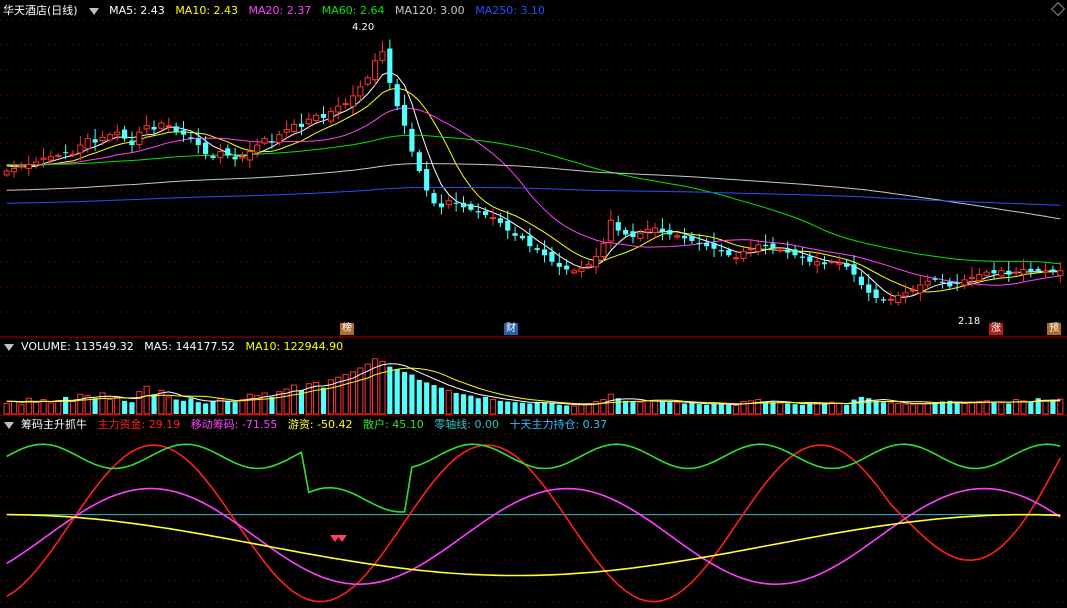 This screenshot has height=608, width=1067. What do you see at coordinates (510, 10) in the screenshot?
I see `legend-ma250: MA250: 3.10` at bounding box center [510, 10].